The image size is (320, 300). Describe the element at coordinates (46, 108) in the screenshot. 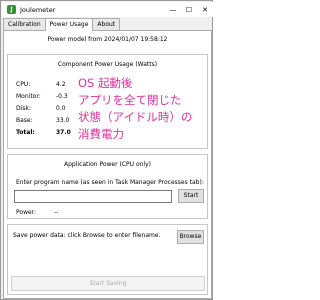

I see `disk-row: Disk: 0.0` at that location.